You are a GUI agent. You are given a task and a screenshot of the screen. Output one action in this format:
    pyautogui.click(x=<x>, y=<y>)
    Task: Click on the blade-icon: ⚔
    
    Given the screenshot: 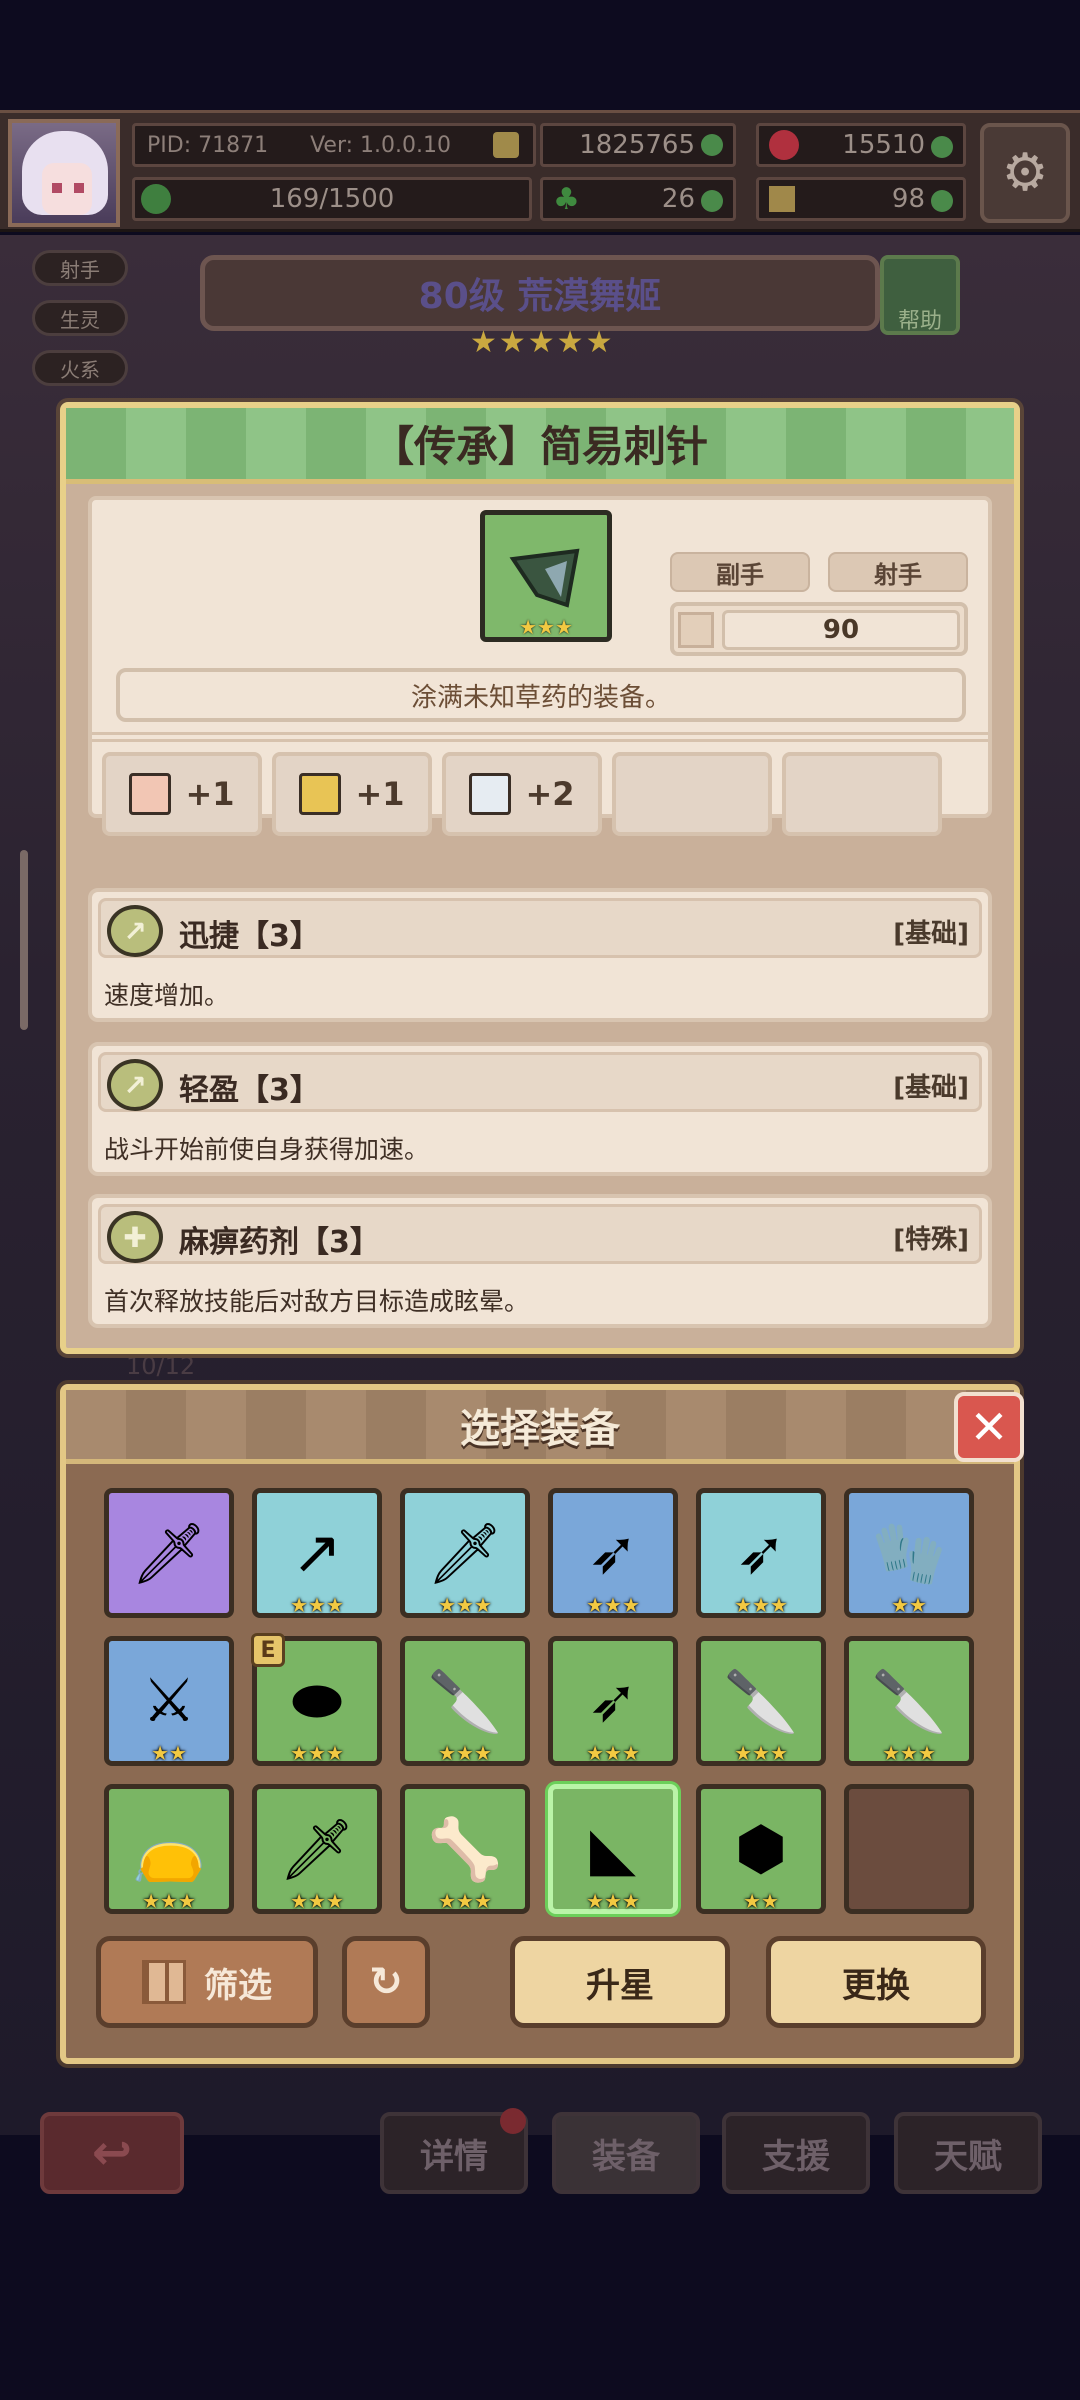 What is the action you would take?
    pyautogui.click(x=169, y=1701)
    